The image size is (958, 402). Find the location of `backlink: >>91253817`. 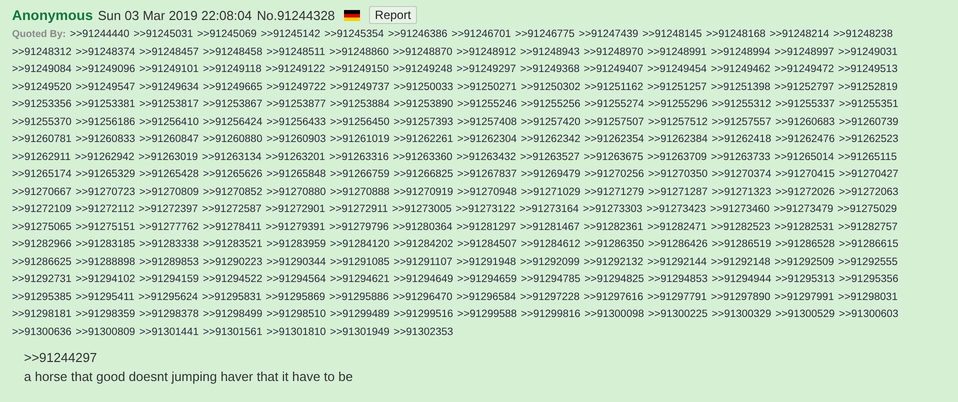

backlink: >>91253817 is located at coordinates (169, 104).